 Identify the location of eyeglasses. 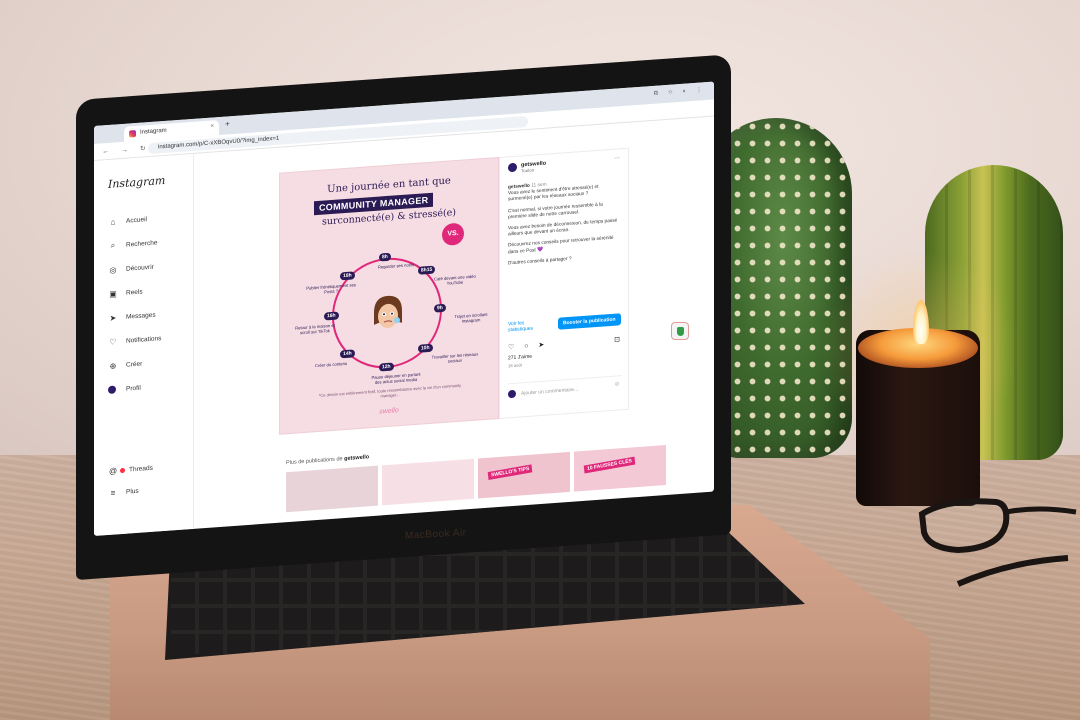
(997, 542).